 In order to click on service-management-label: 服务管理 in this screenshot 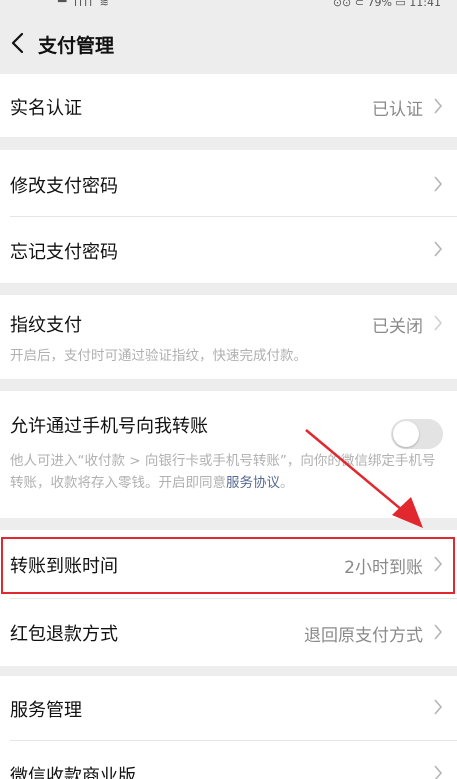, I will do `click(46, 710)`.